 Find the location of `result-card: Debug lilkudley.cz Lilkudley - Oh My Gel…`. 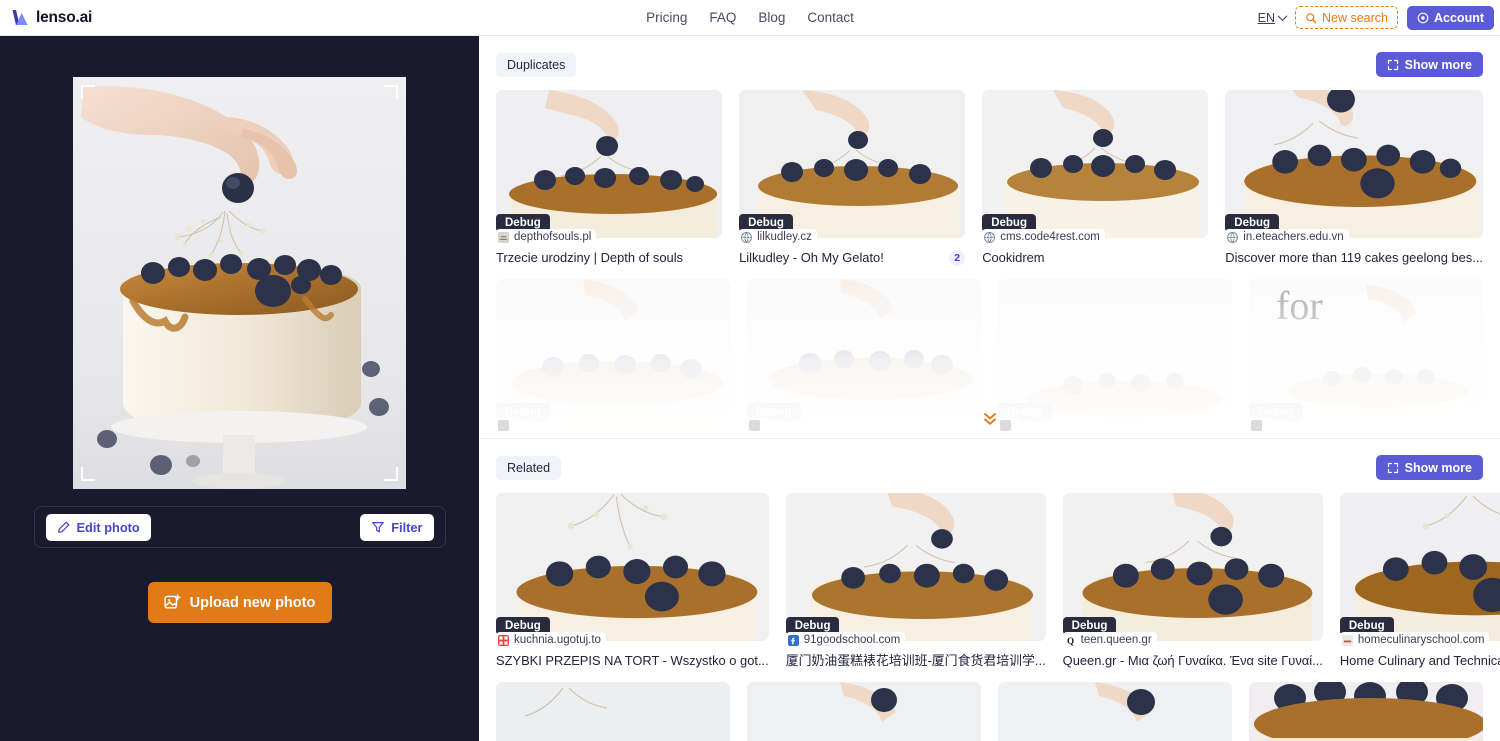

result-card: Debug lilkudley.cz Lilkudley - Oh My Gel… is located at coordinates (852, 178).